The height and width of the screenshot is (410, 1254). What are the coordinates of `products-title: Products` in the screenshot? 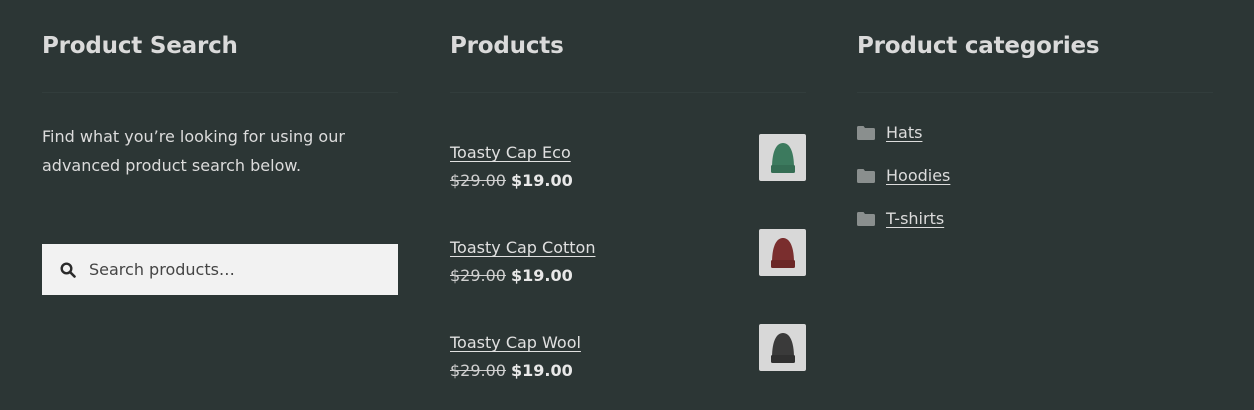 It's located at (507, 46).